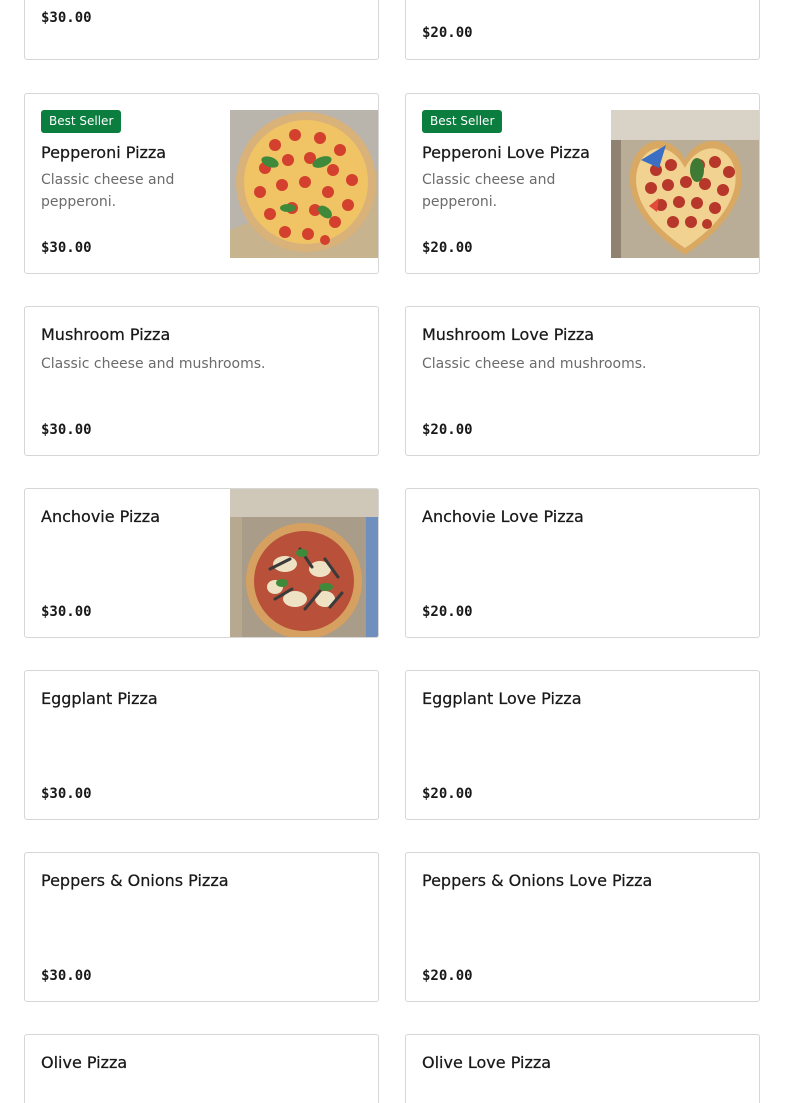 The height and width of the screenshot is (1103, 785). I want to click on heart-pepperoni-pizza-photo, so click(685, 184).